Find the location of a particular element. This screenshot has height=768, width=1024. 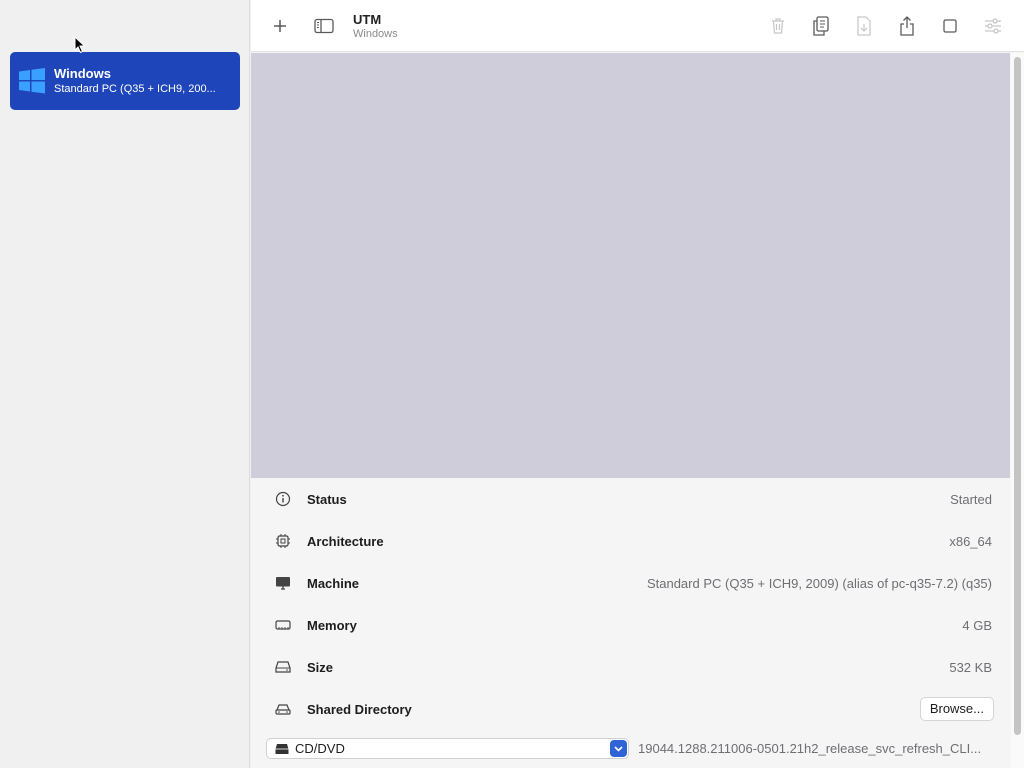

size-value: 532 KB is located at coordinates (970, 667).